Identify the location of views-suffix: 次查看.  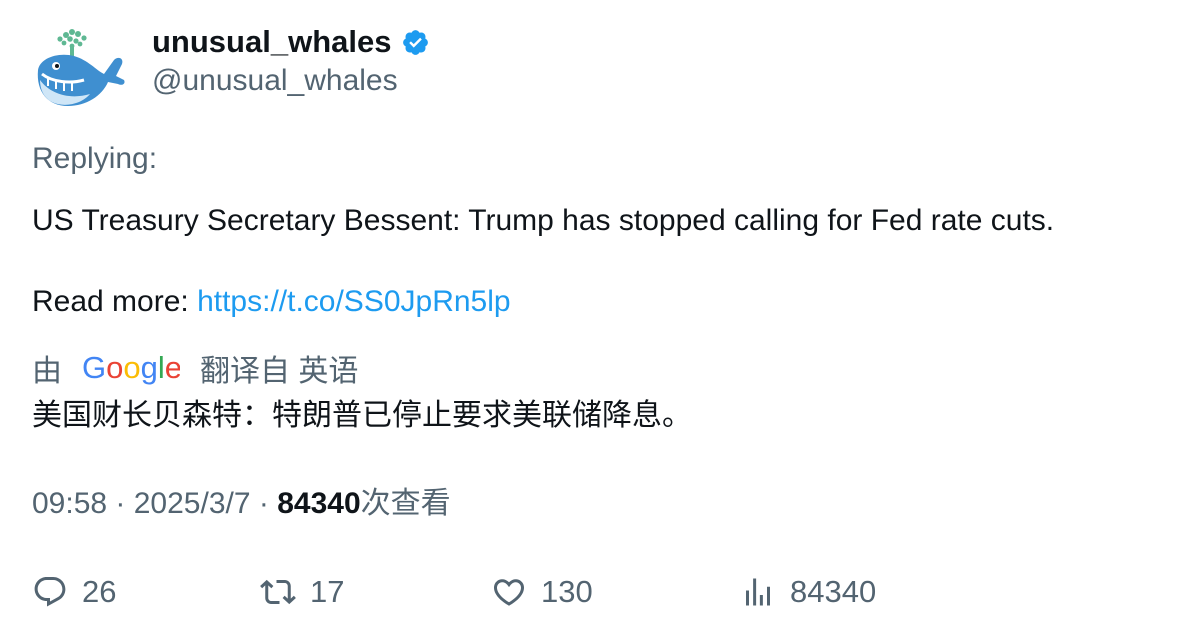
(405, 503).